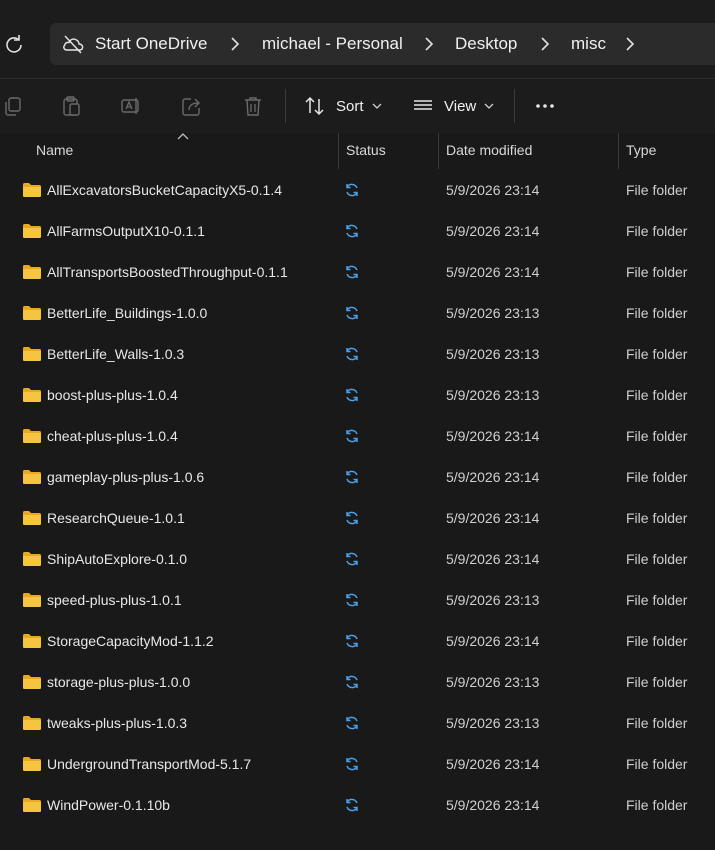 The image size is (715, 850). What do you see at coordinates (73, 44) in the screenshot?
I see `onedrive-off-icon` at bounding box center [73, 44].